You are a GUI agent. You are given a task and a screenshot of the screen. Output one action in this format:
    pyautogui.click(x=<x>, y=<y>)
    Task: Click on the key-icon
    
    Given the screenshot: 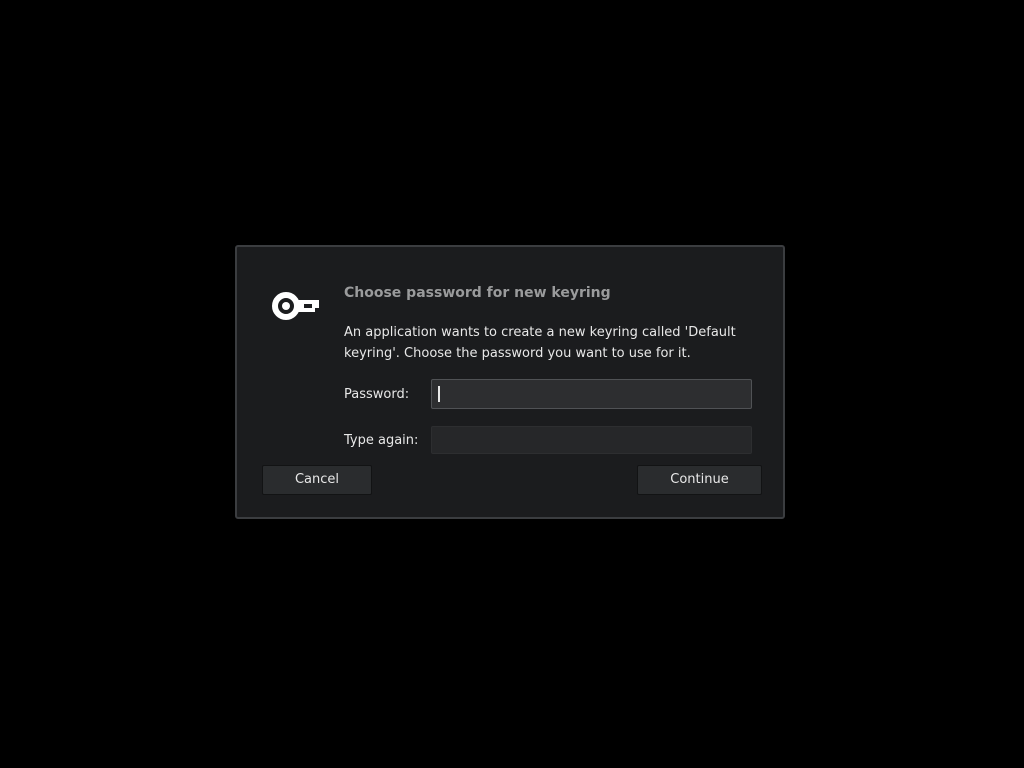 What is the action you would take?
    pyautogui.click(x=295, y=306)
    